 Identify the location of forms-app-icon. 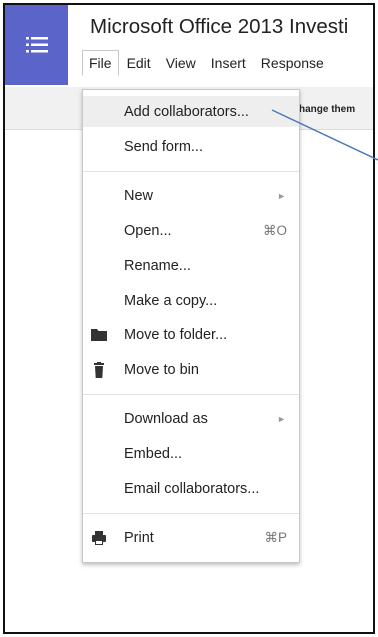
(36, 45).